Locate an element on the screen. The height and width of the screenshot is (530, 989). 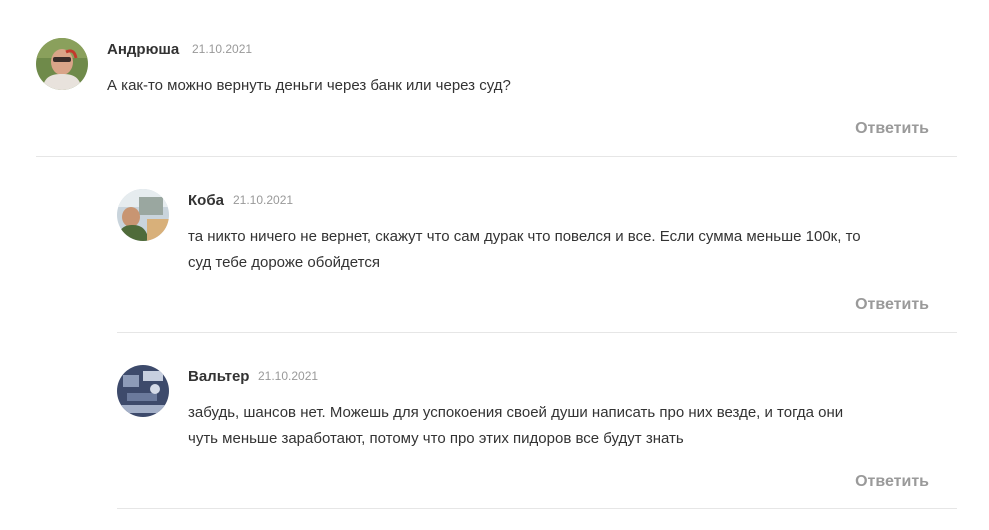
reply-button: Ответить is located at coordinates (892, 482).